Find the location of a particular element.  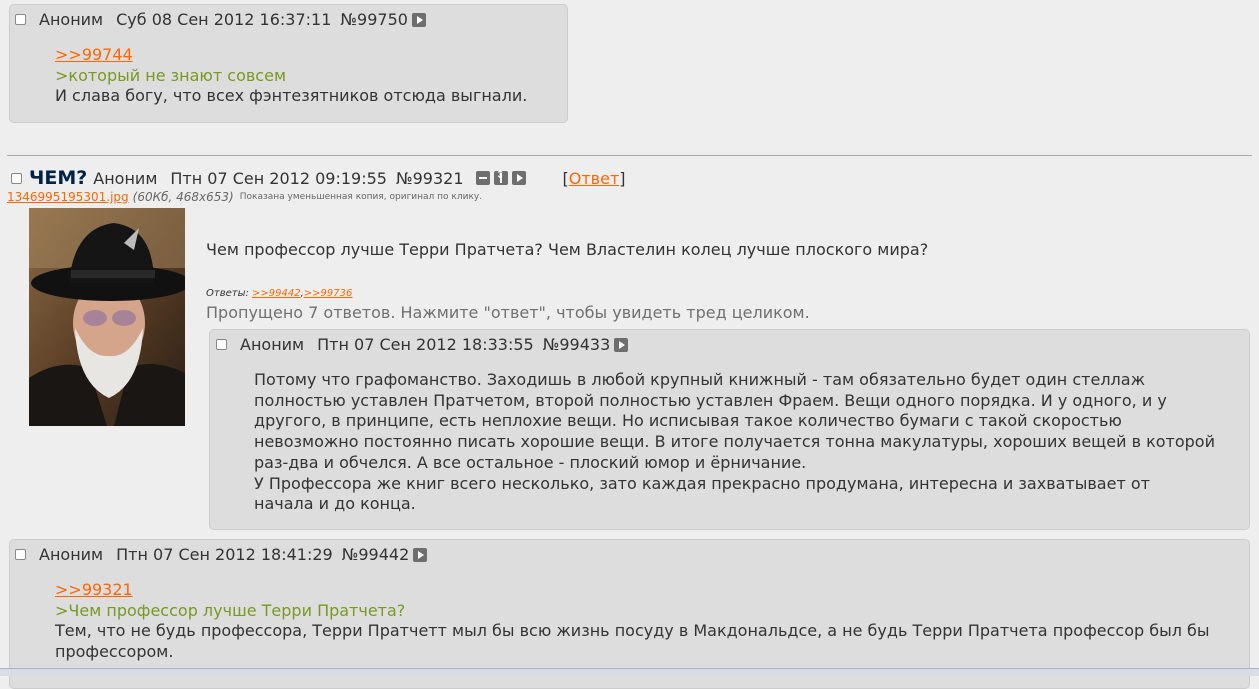

greentext-quote: >Чем профессор лучше Терри Пратчета? is located at coordinates (230, 610).